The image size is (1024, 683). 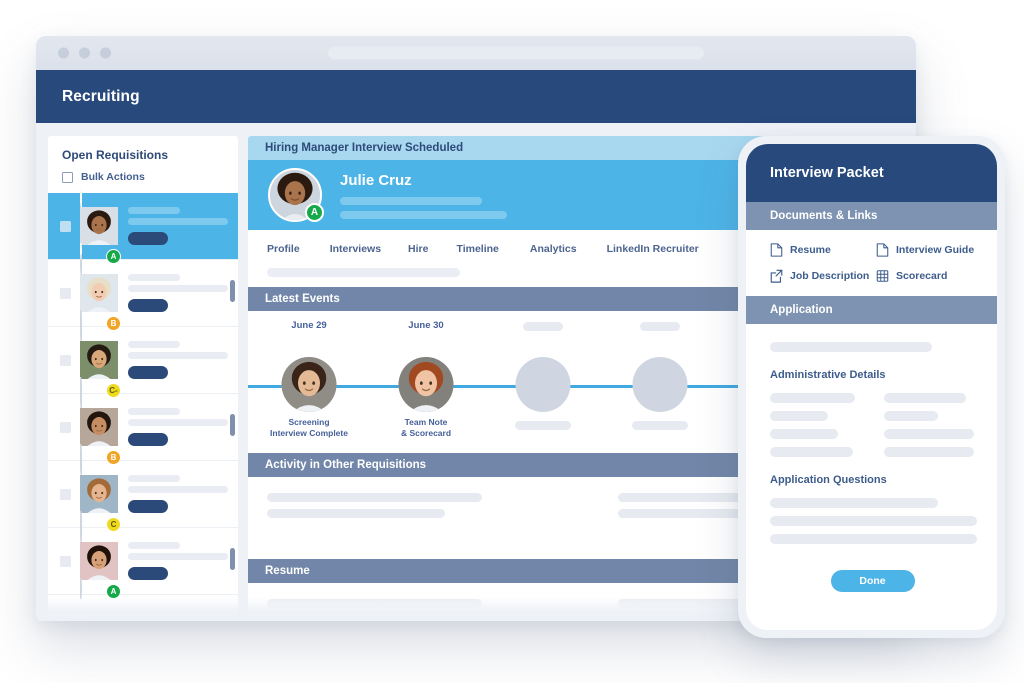 What do you see at coordinates (67, 177) in the screenshot?
I see `bulk-actions-checkbox` at bounding box center [67, 177].